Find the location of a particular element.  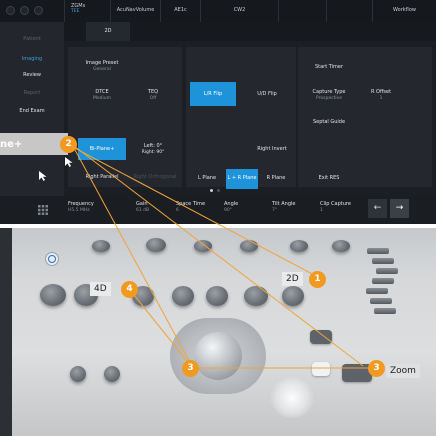

teq-button: TEQ Off is located at coordinates (153, 95).